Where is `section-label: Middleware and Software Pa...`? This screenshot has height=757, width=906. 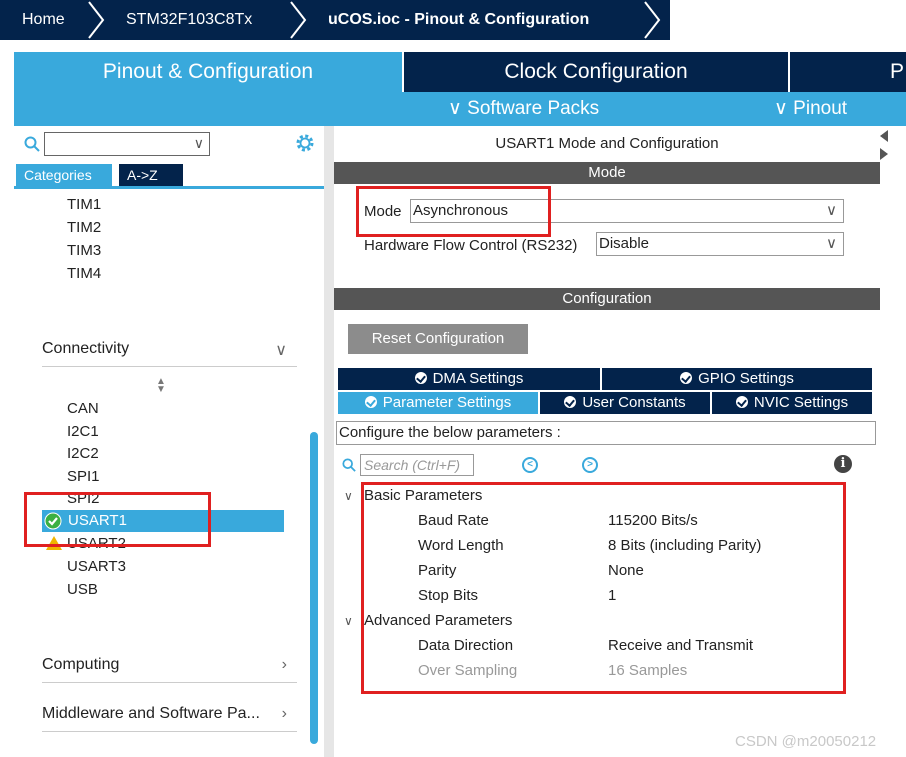
section-label: Middleware and Software Pa... is located at coordinates (151, 713).